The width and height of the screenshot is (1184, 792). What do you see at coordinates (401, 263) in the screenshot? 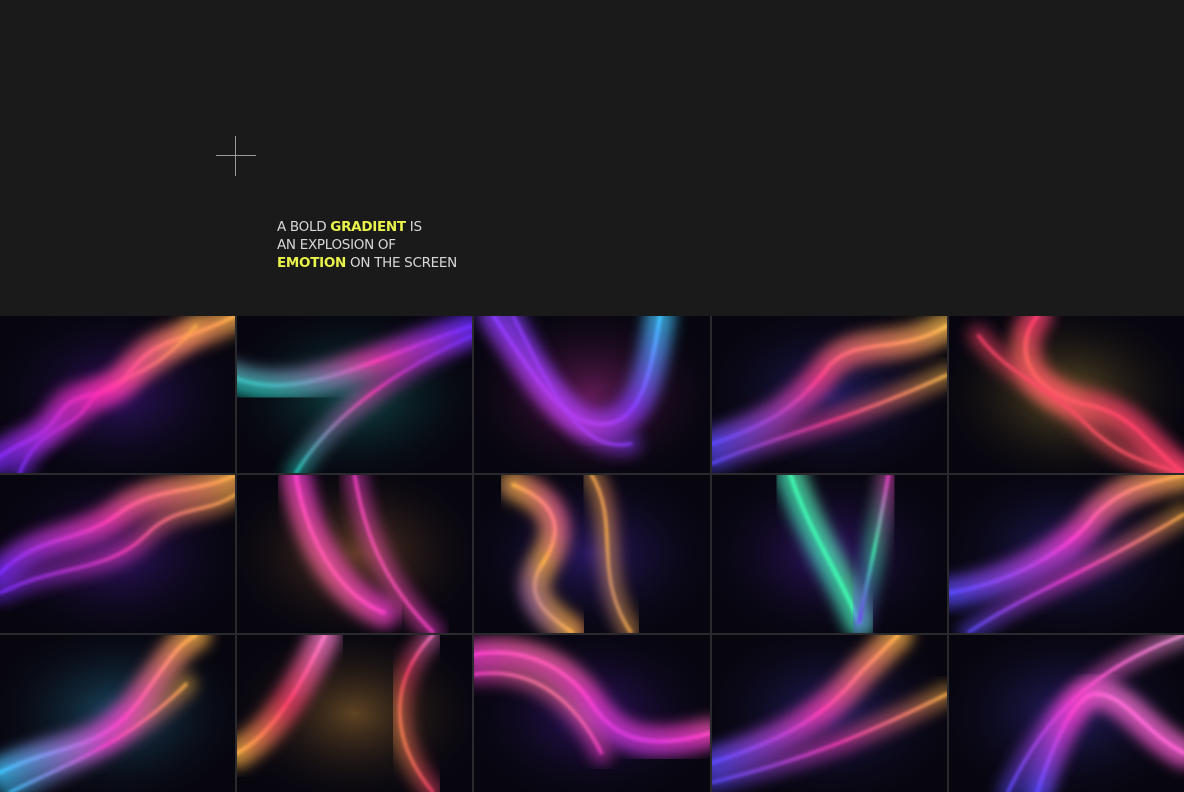
I see `tagline-text: ON THE SCREEN` at bounding box center [401, 263].